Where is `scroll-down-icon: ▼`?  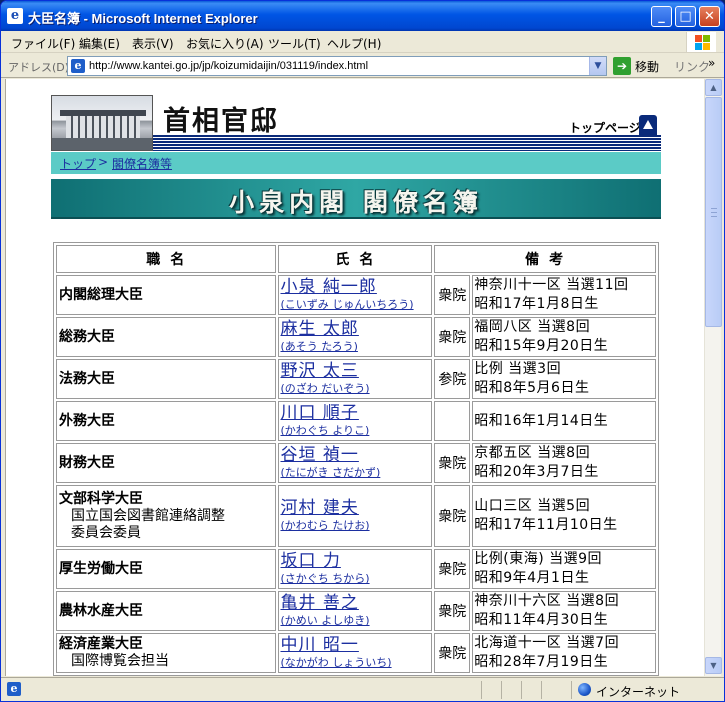
scroll-down-icon: ▼ is located at coordinates (713, 665).